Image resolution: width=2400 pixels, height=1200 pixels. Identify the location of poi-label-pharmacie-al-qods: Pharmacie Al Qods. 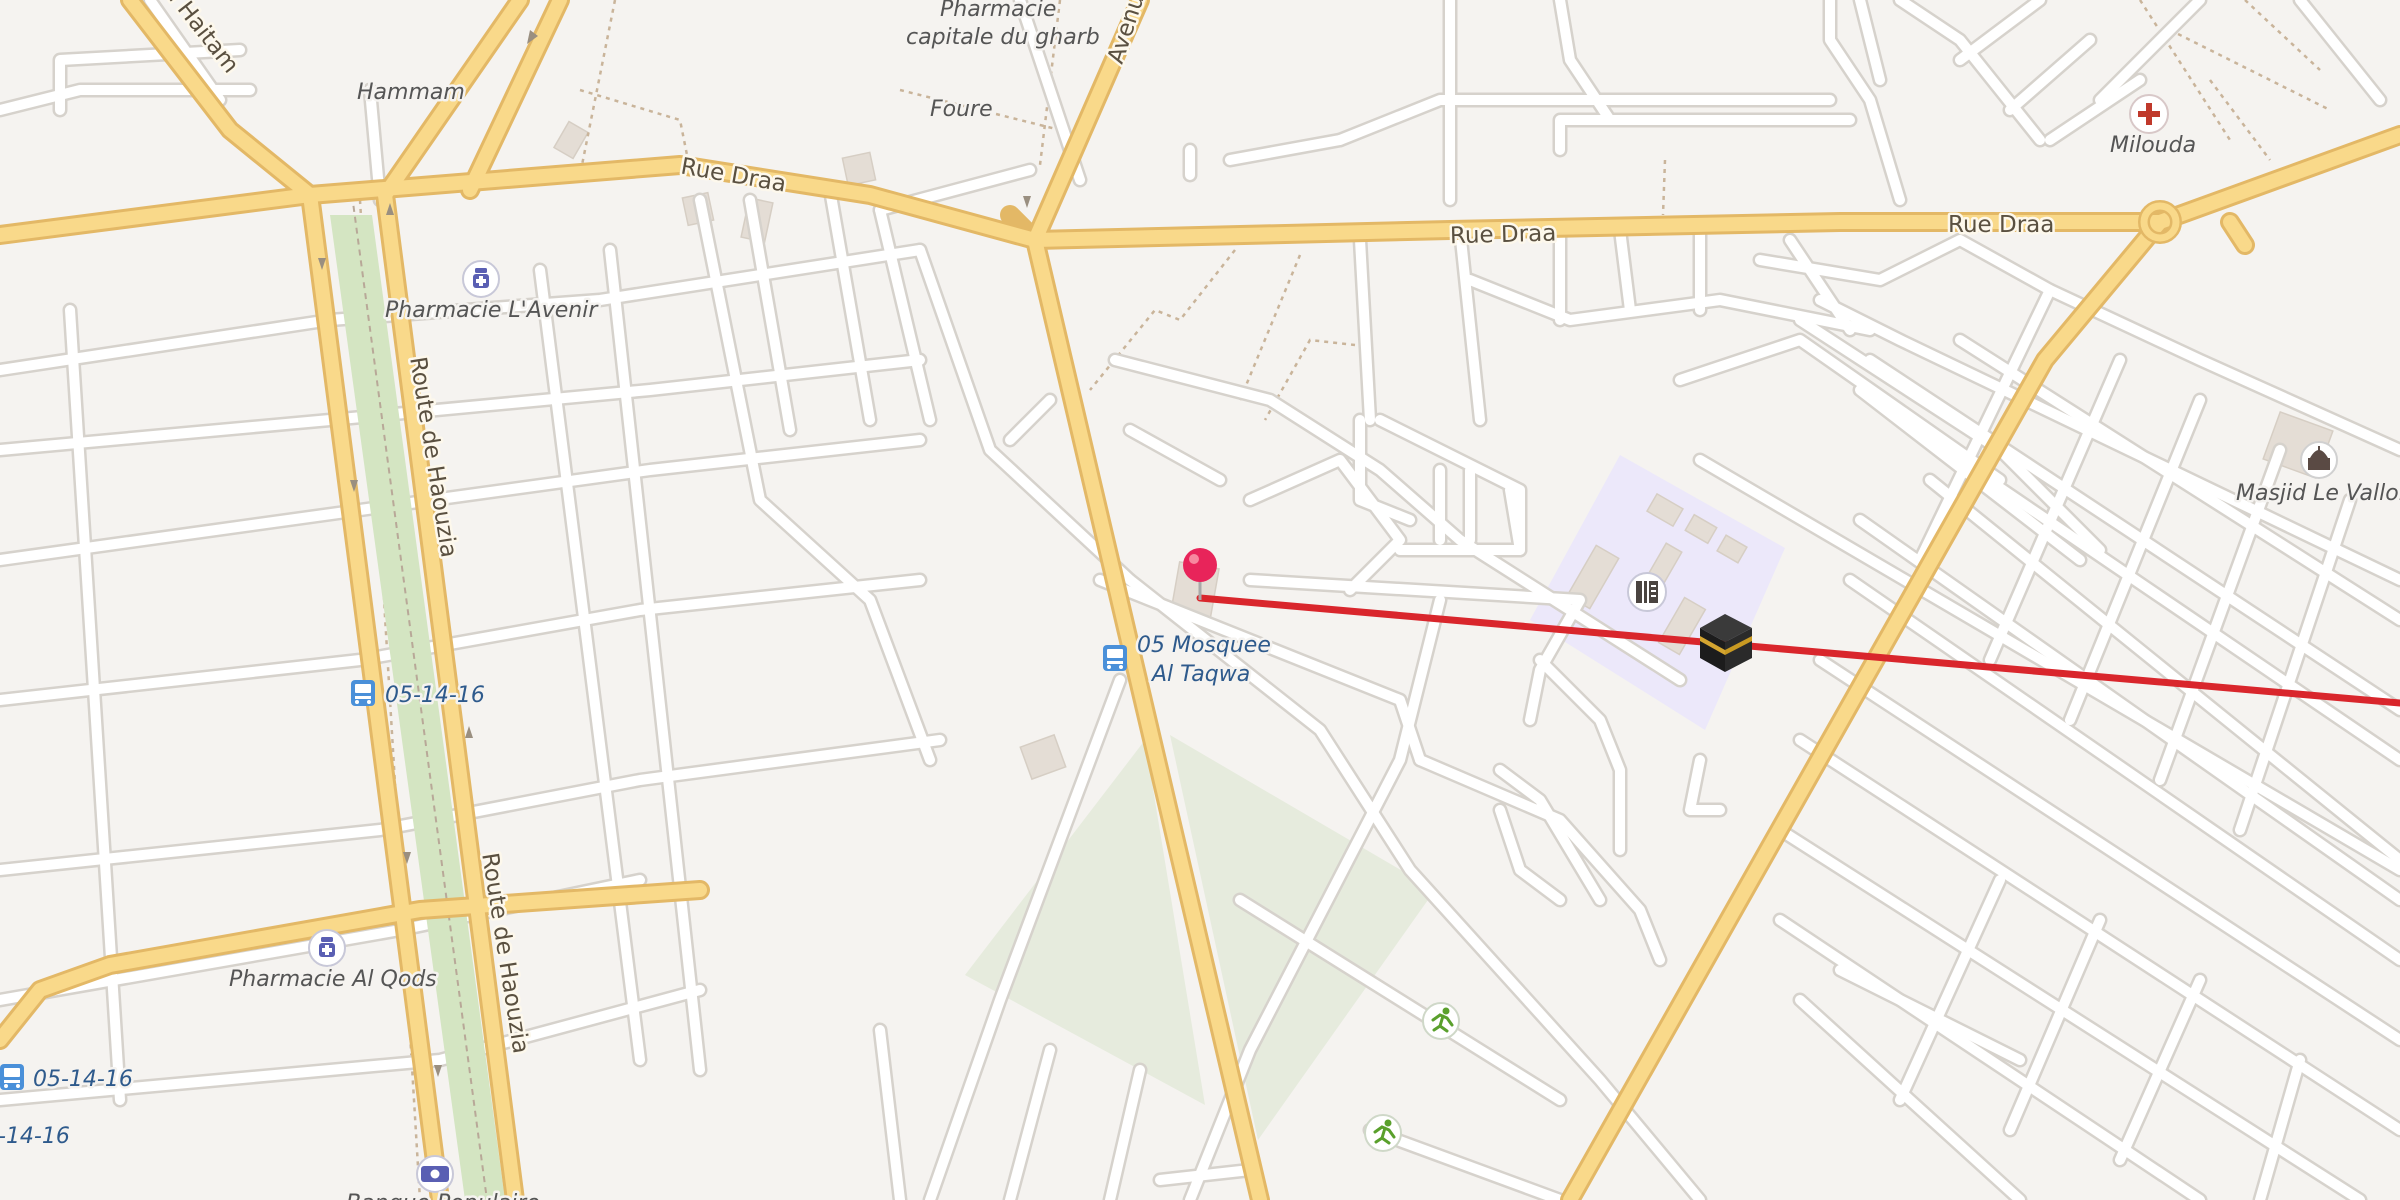
(333, 979).